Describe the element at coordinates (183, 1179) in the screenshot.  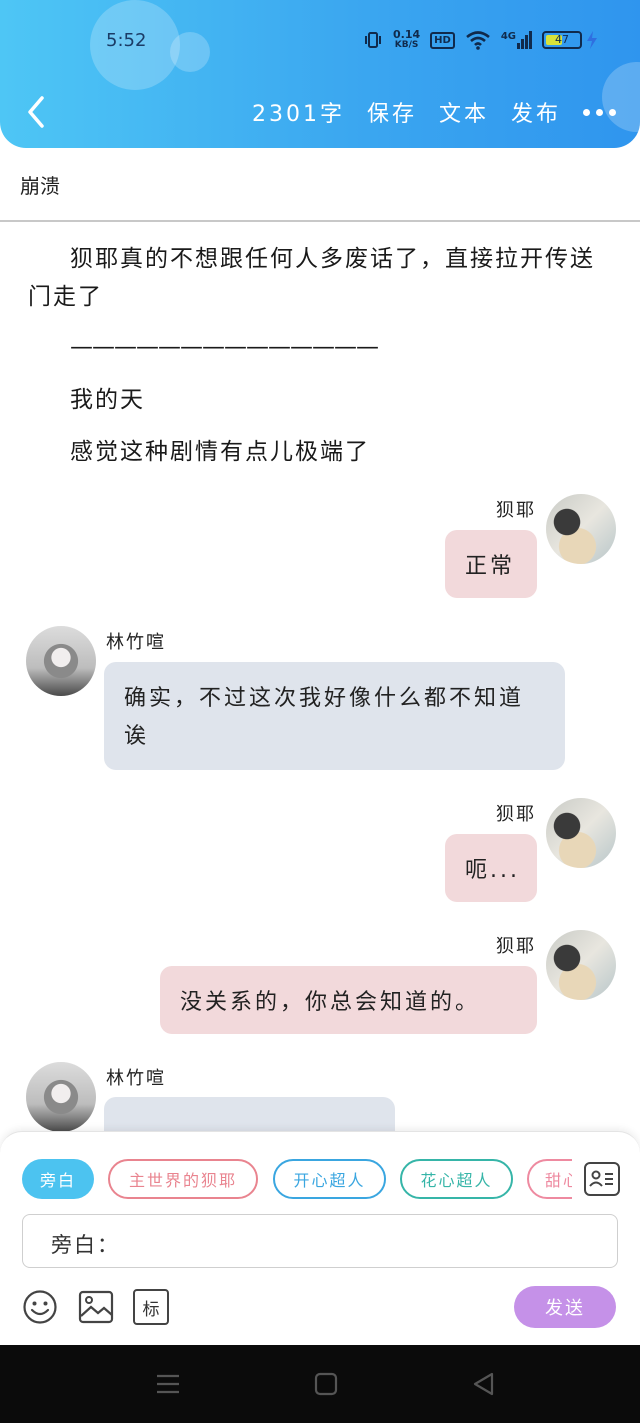
I see `role-chip: 主世界的狈耶` at that location.